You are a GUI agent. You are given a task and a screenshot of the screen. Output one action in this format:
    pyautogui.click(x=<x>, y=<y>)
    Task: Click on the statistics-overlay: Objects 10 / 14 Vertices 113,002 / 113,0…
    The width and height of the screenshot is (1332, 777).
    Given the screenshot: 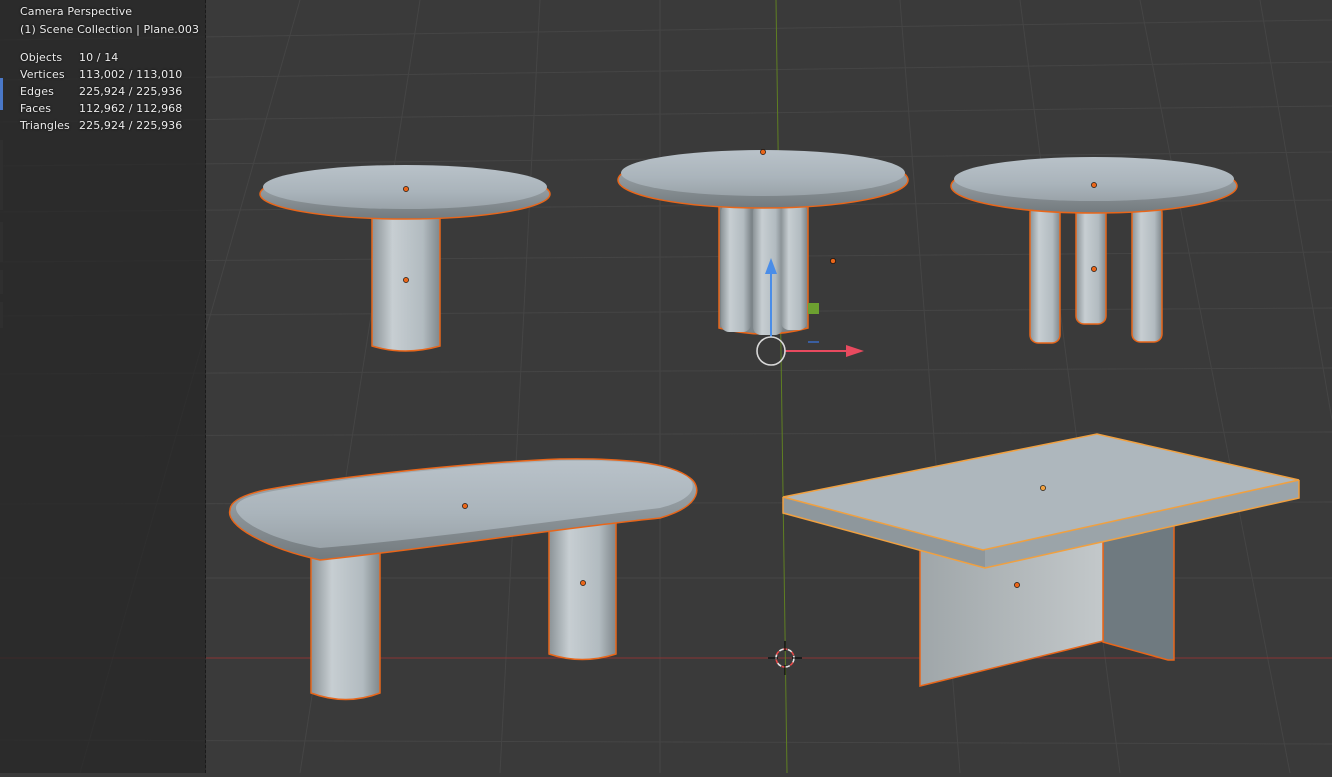 What is the action you would take?
    pyautogui.click(x=109, y=91)
    